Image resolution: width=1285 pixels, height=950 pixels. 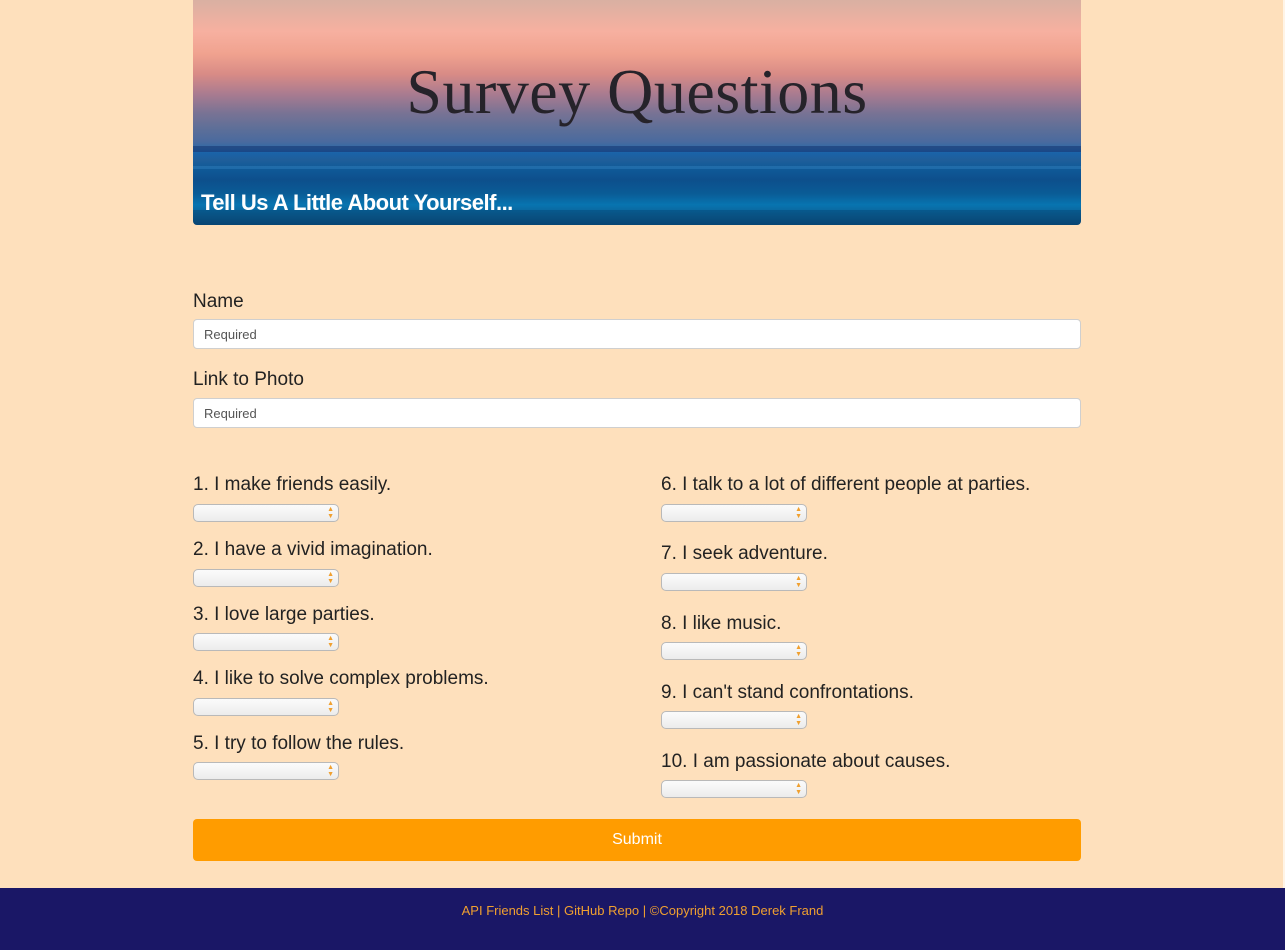 I want to click on question-label-8: 8. I like music., so click(x=721, y=623).